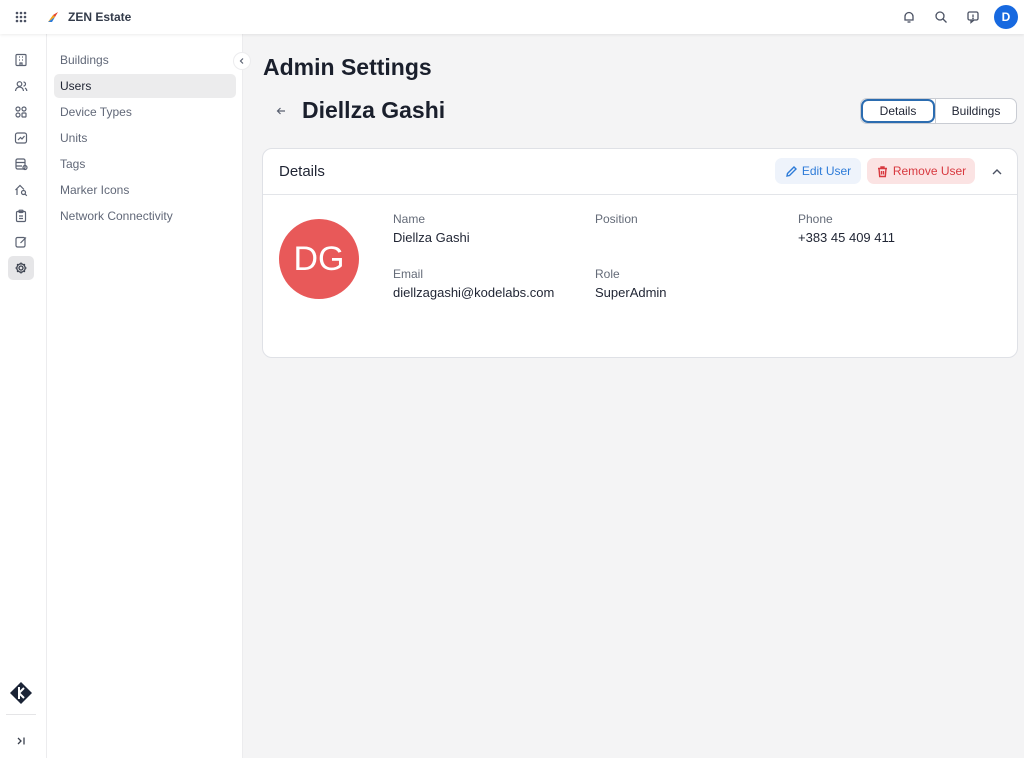 Image resolution: width=1024 pixels, height=758 pixels. I want to click on tab-details: Details, so click(898, 111).